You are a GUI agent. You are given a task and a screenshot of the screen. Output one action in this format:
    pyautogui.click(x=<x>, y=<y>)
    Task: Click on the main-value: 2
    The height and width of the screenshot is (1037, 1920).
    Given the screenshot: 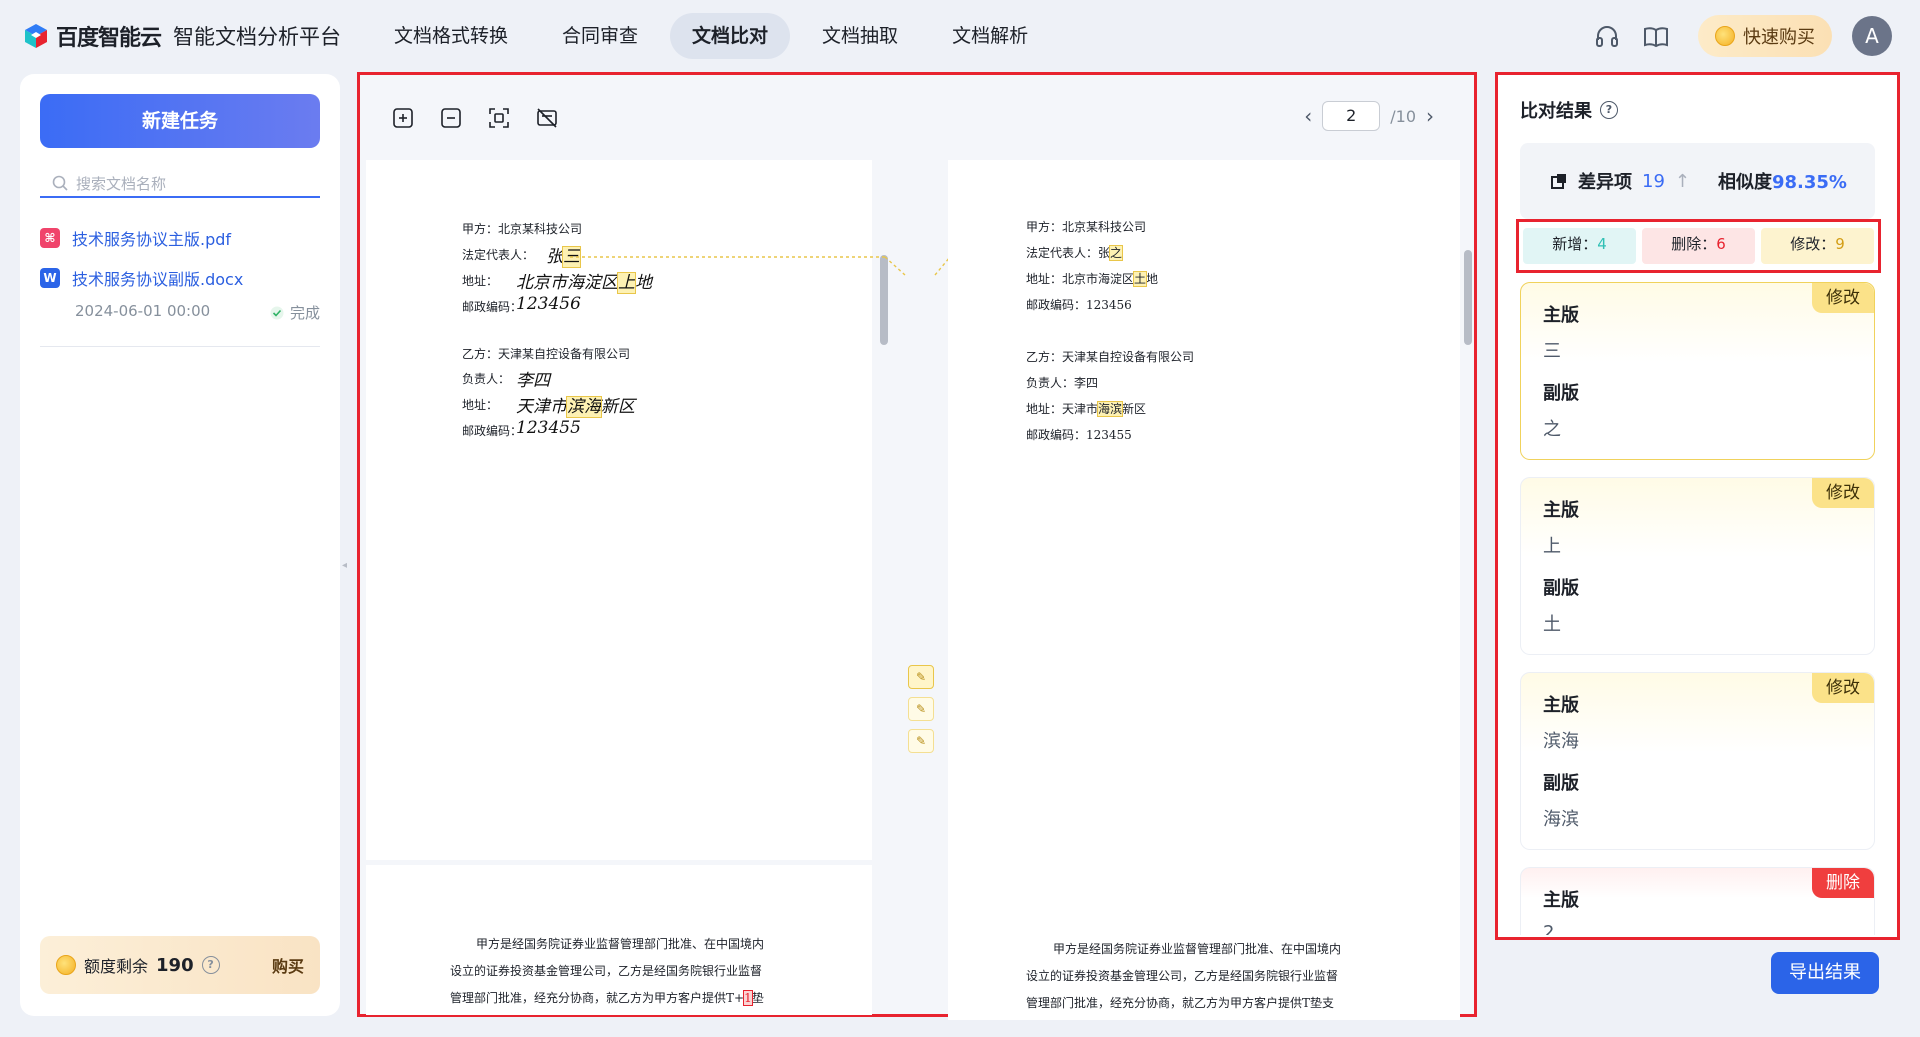 What is the action you would take?
    pyautogui.click(x=1549, y=928)
    